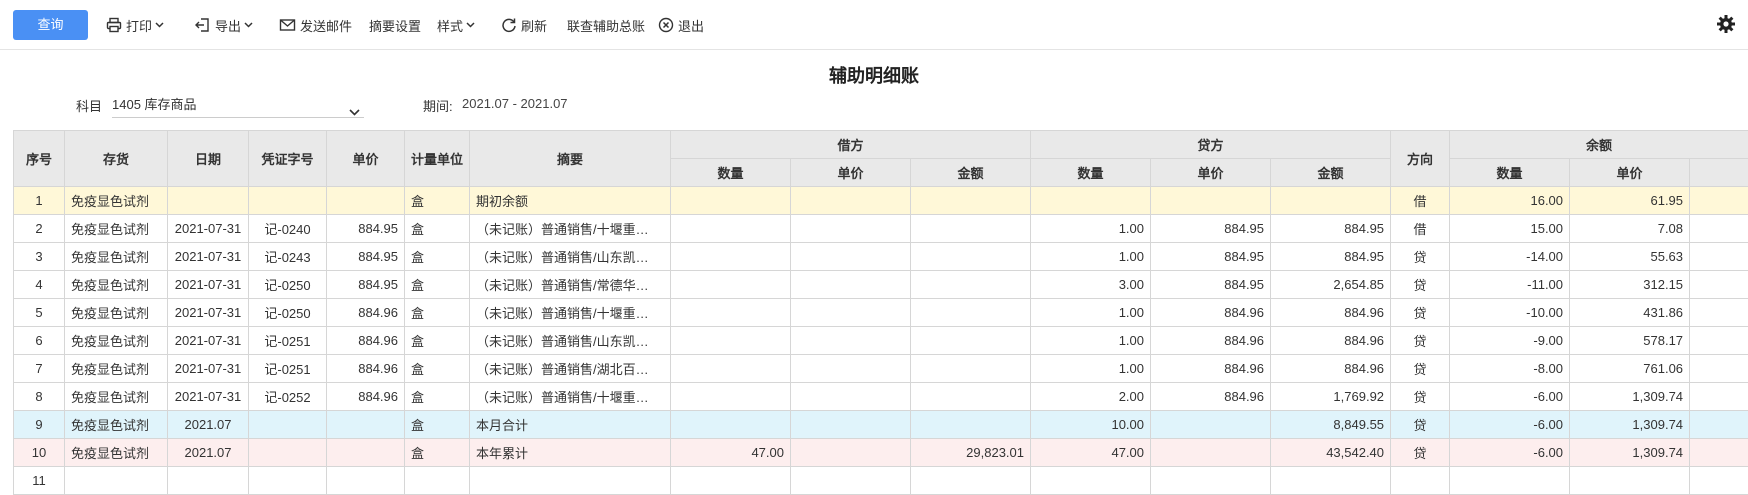 The height and width of the screenshot is (495, 1748). I want to click on cell-seq: 8, so click(39, 396).